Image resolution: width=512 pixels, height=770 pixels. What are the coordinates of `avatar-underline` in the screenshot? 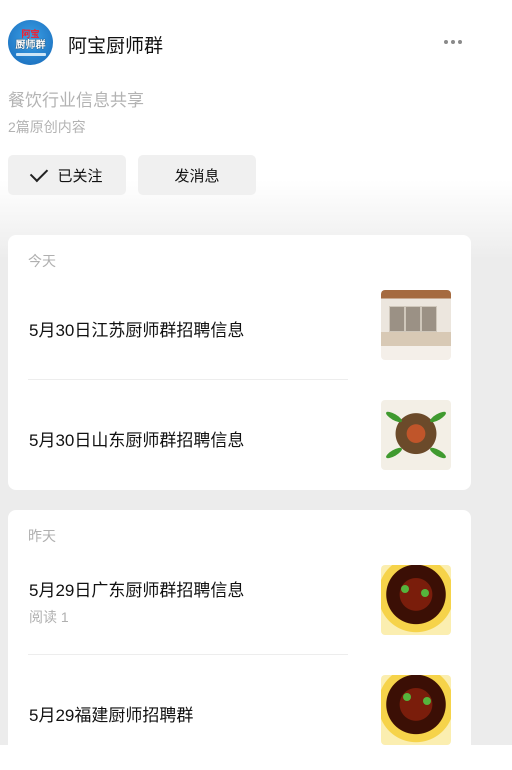 It's located at (30, 54).